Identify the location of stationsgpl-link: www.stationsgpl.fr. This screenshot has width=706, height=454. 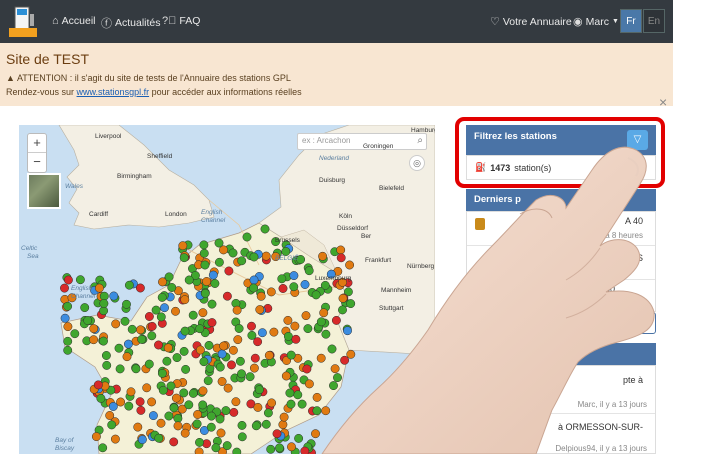
(113, 92).